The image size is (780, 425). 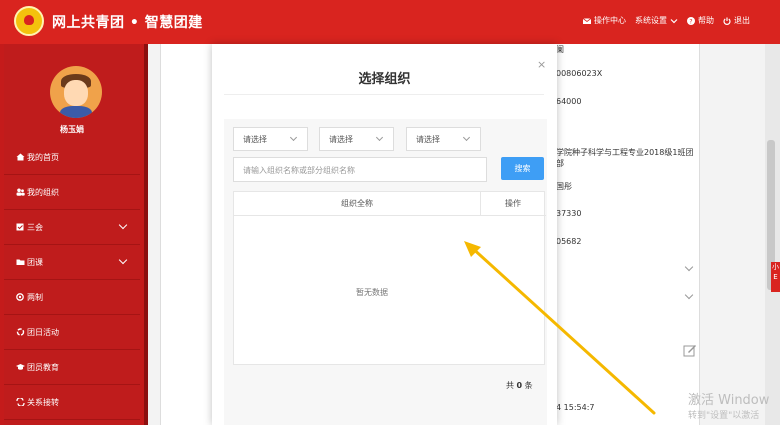 What do you see at coordinates (20, 367) in the screenshot?
I see `graduation-icon` at bounding box center [20, 367].